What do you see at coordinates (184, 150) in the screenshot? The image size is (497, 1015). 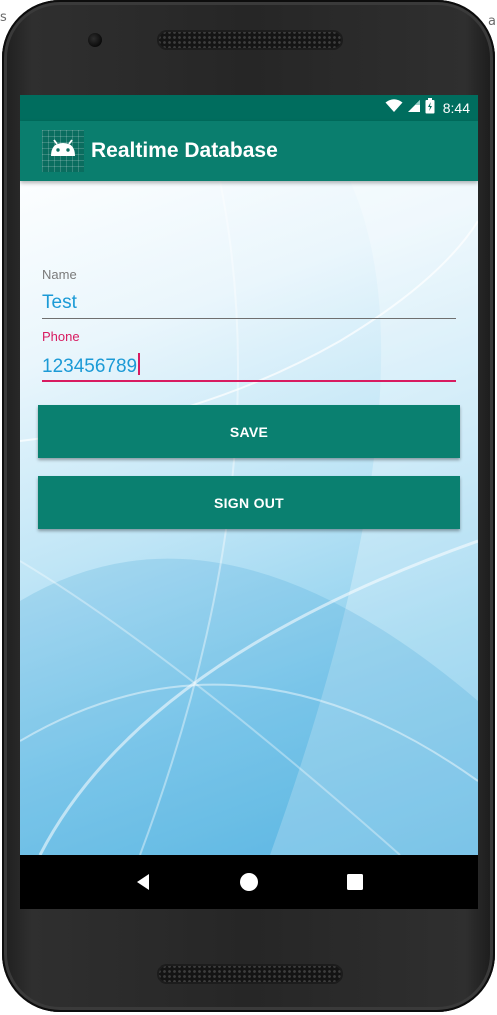 I see `toolbar-title: Realtime Database` at bounding box center [184, 150].